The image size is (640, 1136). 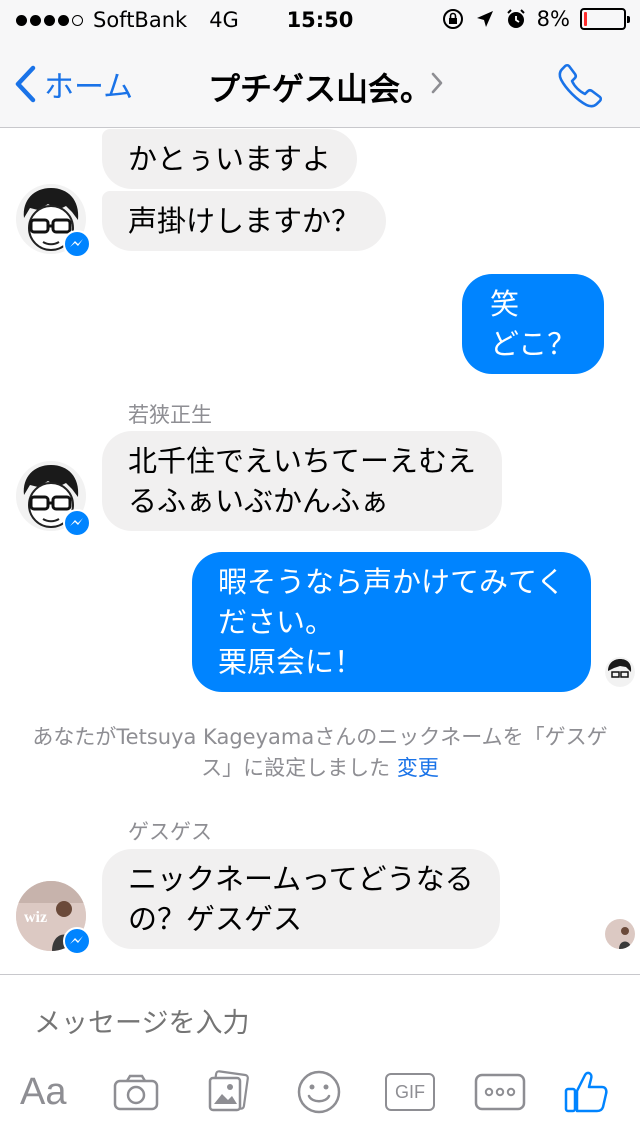 I want to click on message-bubble-incoming: ニックネームってどうなる の？ゲスゲス, so click(x=301, y=899).